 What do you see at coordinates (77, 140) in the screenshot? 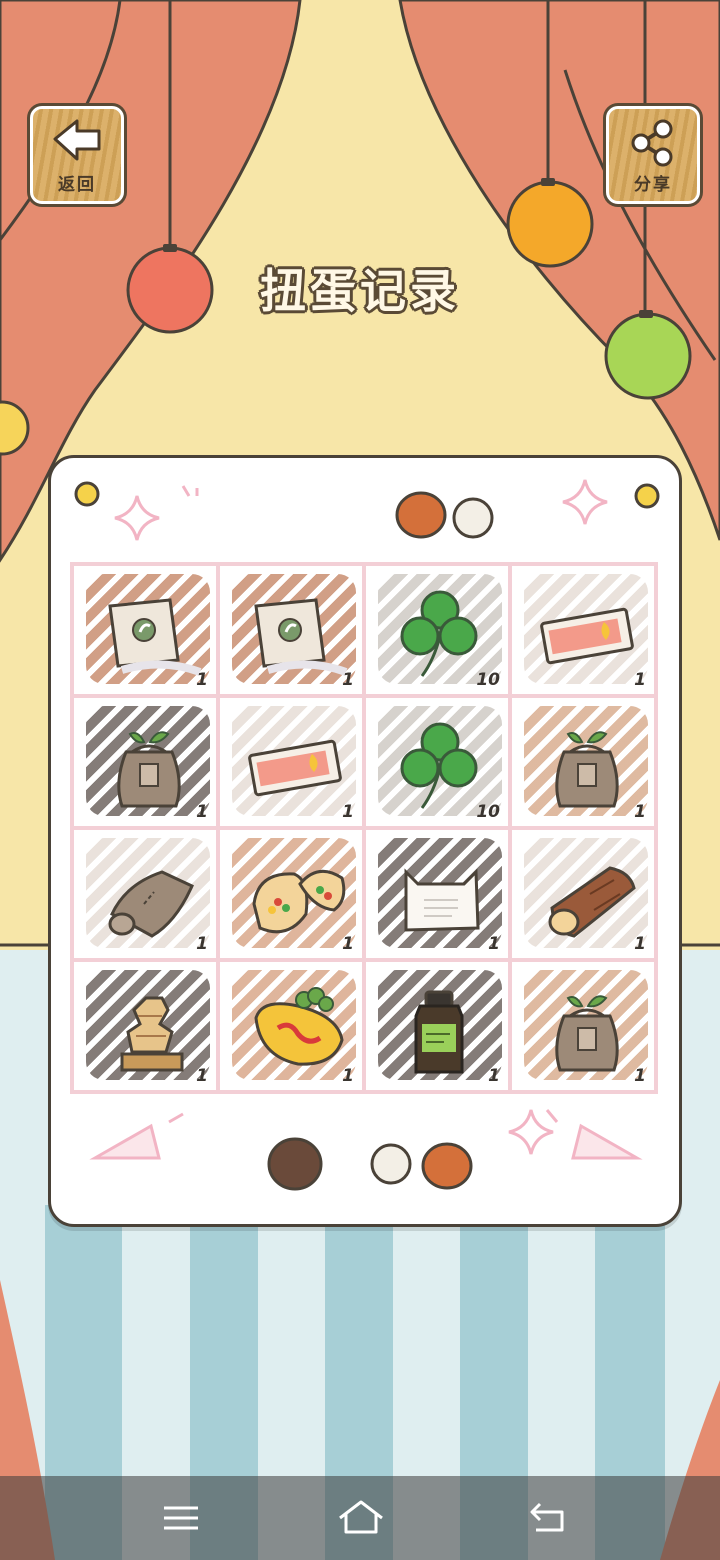
I see `arrow-left-icon` at bounding box center [77, 140].